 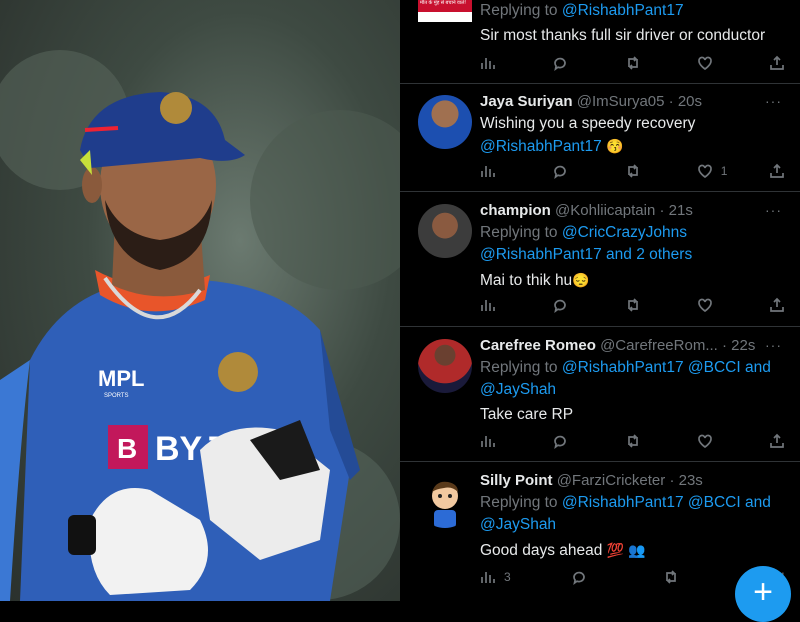 I want to click on compose-icon: +, so click(x=763, y=592).